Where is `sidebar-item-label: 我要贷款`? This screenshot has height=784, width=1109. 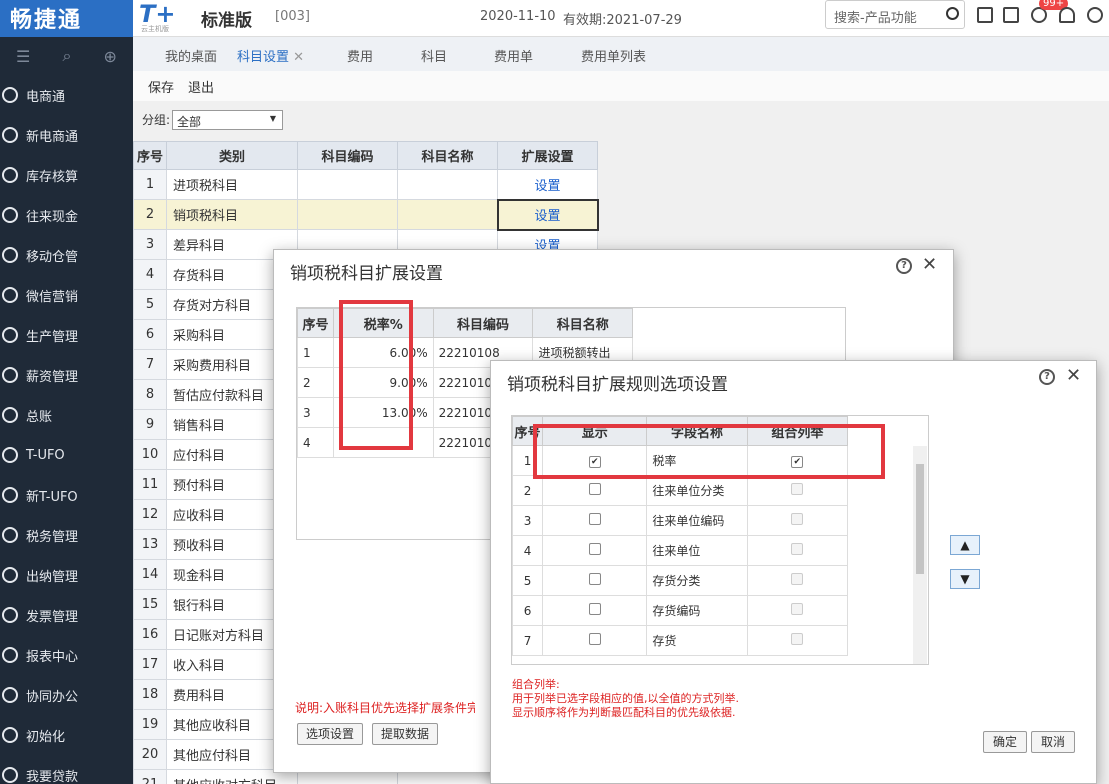
sidebar-item-label: 我要贷款 is located at coordinates (52, 776).